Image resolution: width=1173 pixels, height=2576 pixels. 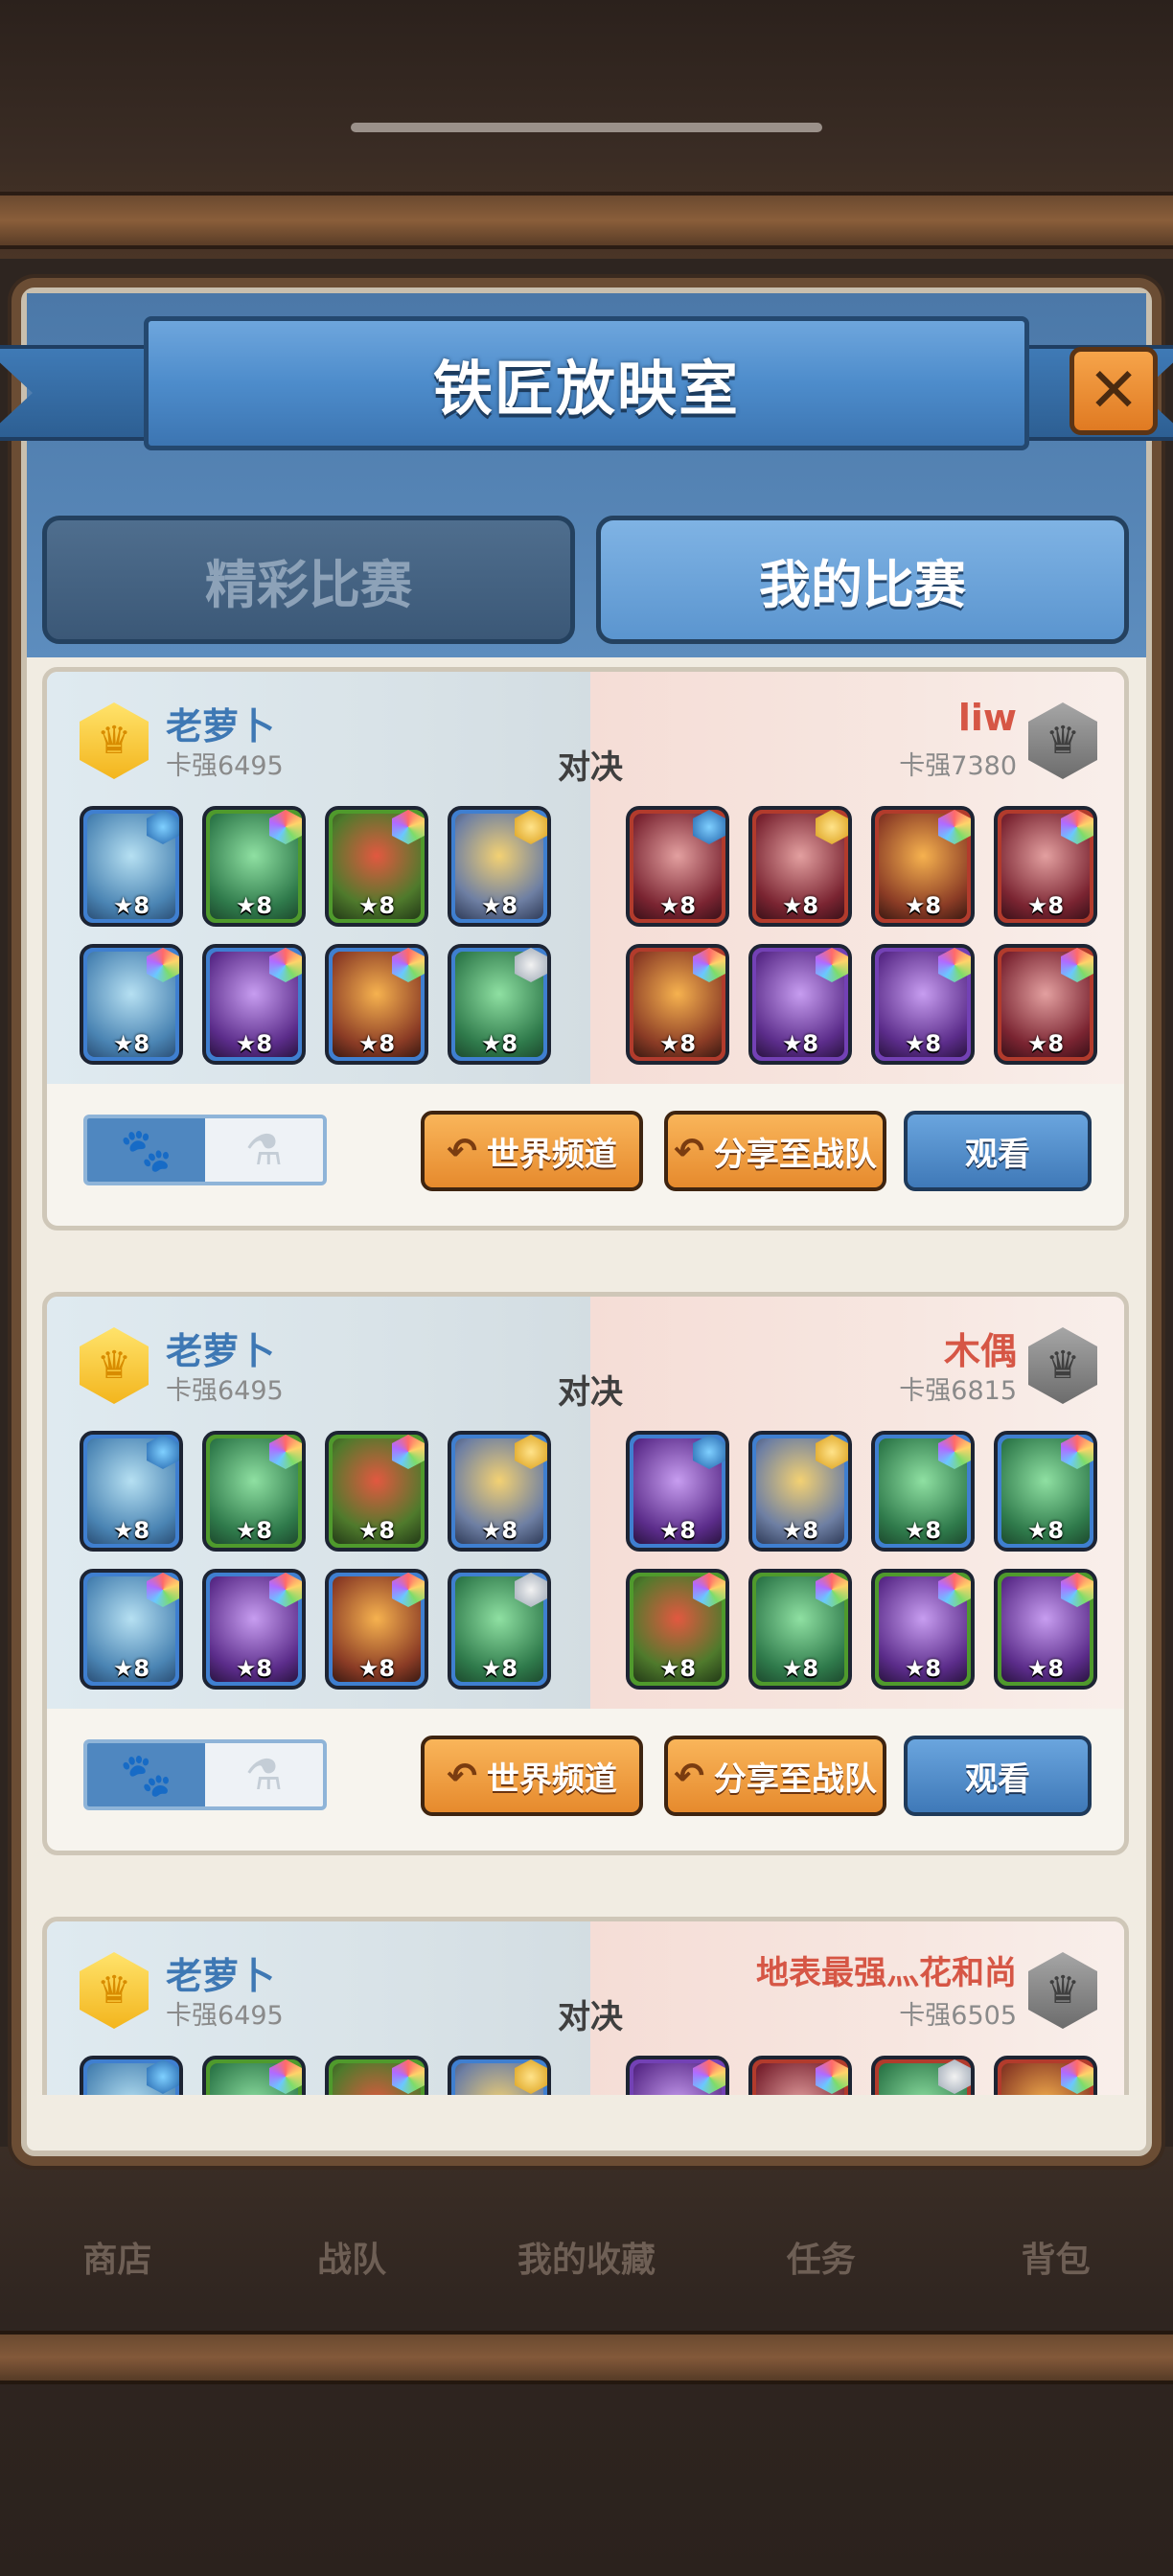 What do you see at coordinates (117, 2257) in the screenshot?
I see `nav-shop: 商店` at bounding box center [117, 2257].